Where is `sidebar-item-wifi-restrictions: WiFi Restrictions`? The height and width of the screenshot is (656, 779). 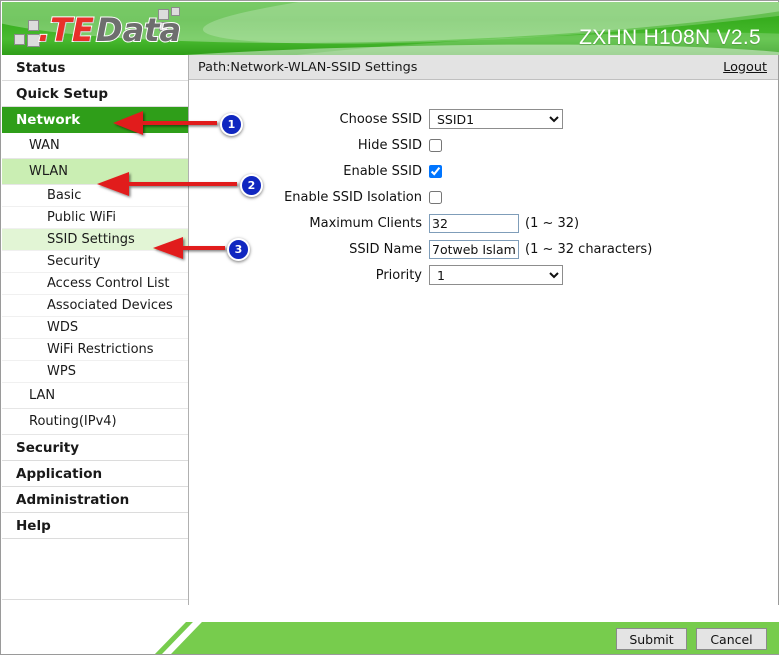 sidebar-item-wifi-restrictions: WiFi Restrictions is located at coordinates (95, 350).